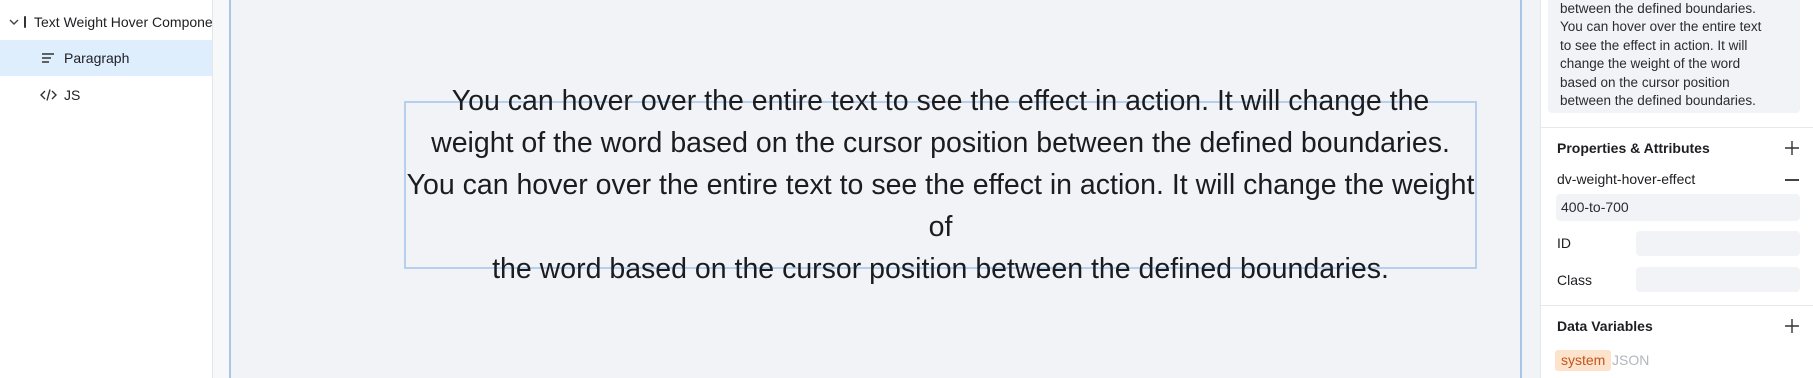  What do you see at coordinates (1661, 27) in the screenshot?
I see `text-preview-line: You can hover over the entire text` at bounding box center [1661, 27].